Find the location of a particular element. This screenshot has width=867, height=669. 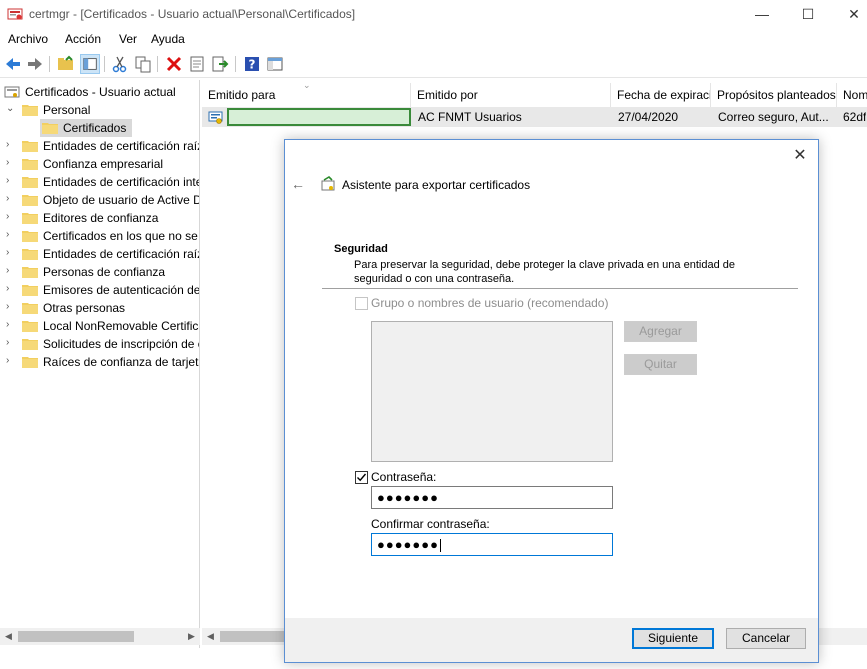

tree-item-untrusted: › Certificados en los que no se confía is located at coordinates (102, 236).